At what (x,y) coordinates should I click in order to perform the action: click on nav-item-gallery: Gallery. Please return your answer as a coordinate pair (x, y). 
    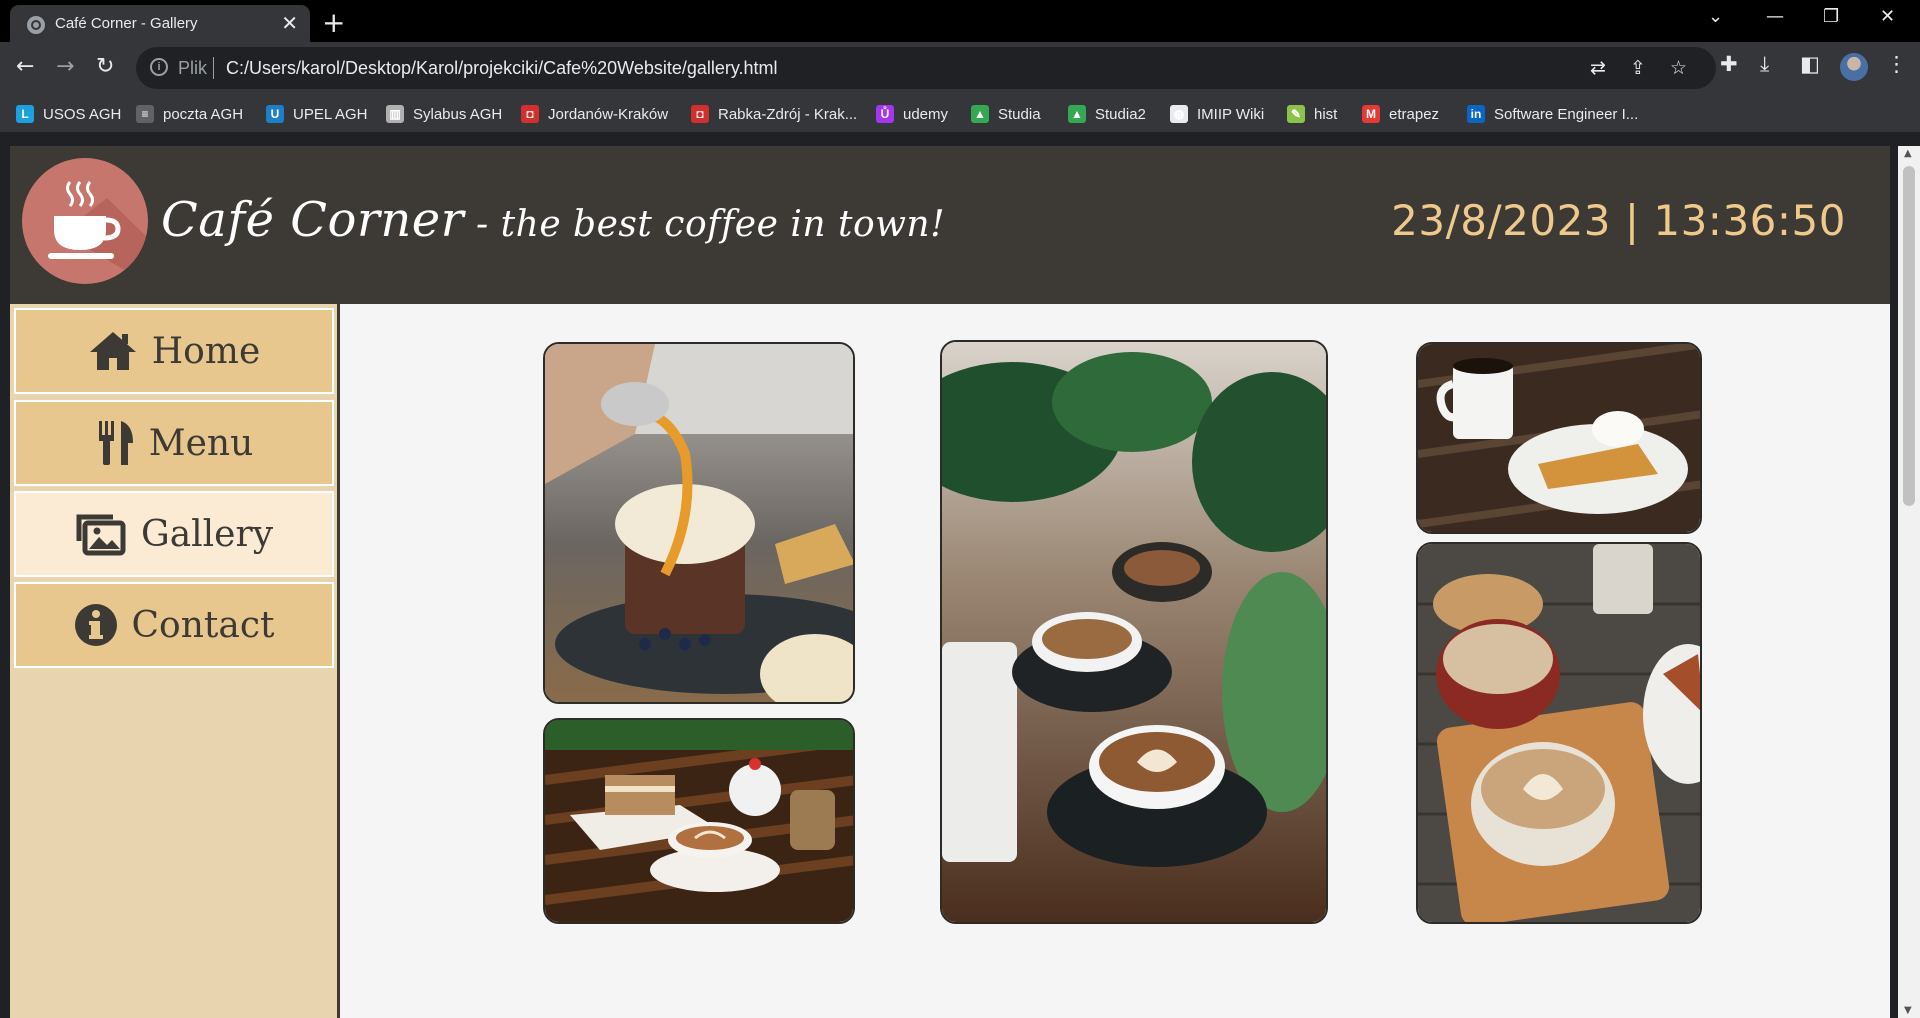
    Looking at the image, I should click on (174, 534).